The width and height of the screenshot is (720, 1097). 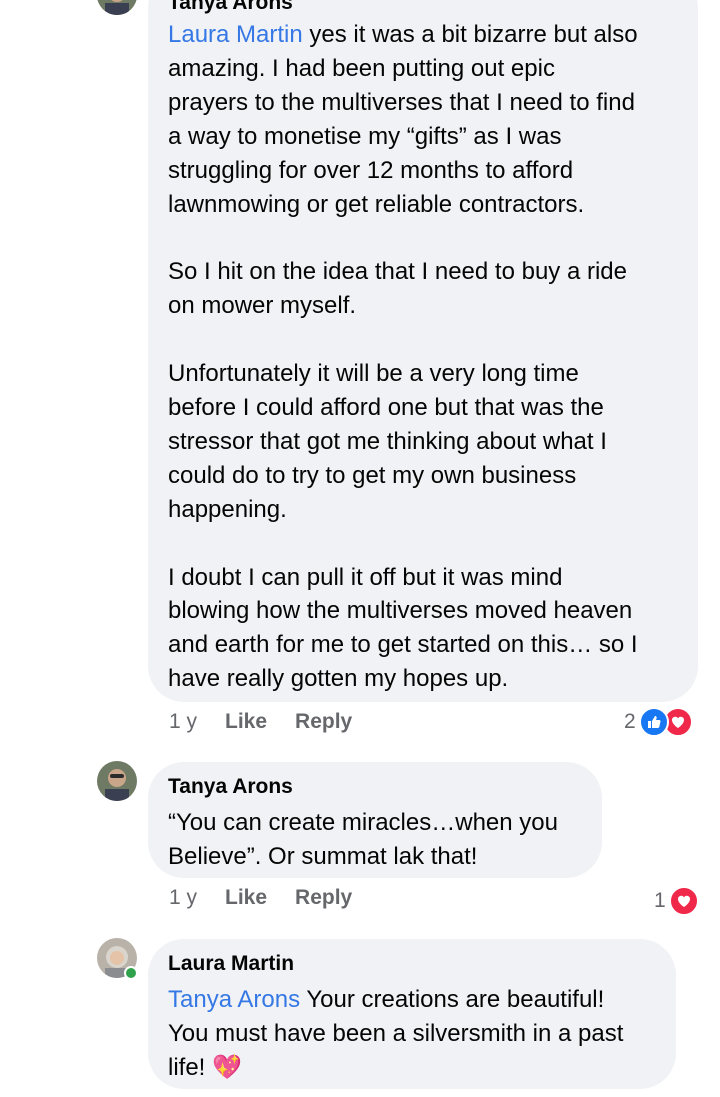 I want to click on comment-author: Laura Martin, so click(x=412, y=964).